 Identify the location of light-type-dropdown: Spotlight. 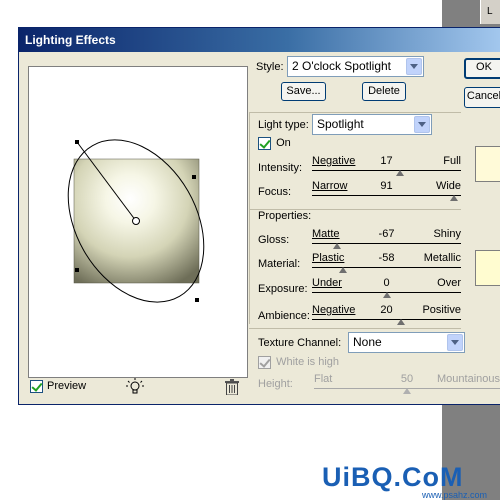
(372, 124).